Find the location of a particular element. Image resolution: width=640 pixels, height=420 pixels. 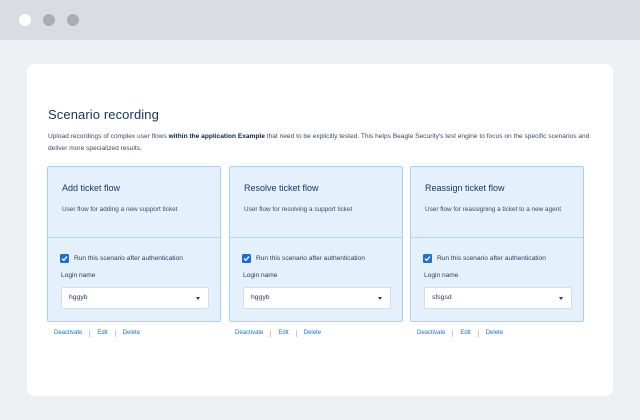

scenario-actions-reassign-ticket: Deactivate Edit Delete is located at coordinates (460, 333).